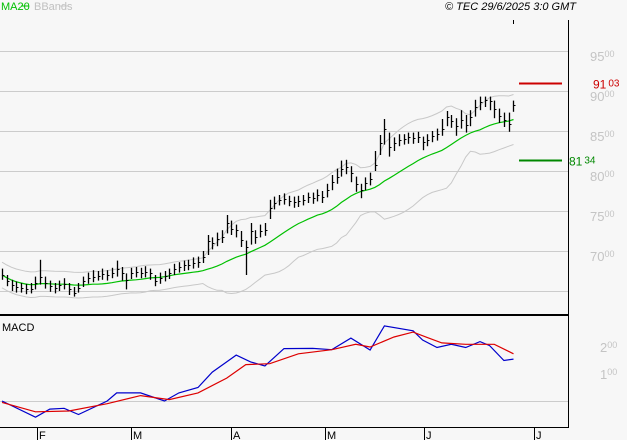 This screenshot has width=627, height=440. I want to click on month-label: A, so click(237, 435).